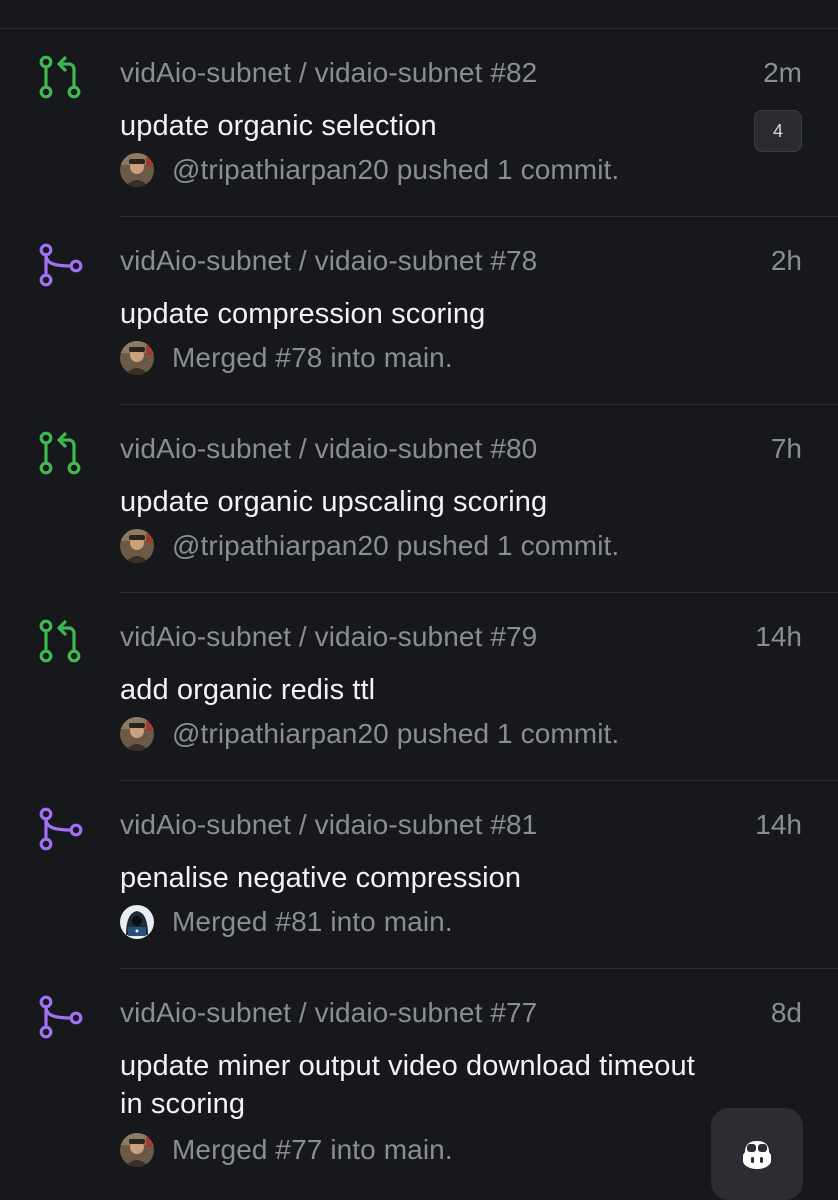 This screenshot has width=838, height=1200. What do you see at coordinates (329, 636) in the screenshot?
I see `repo-reference: vidAio-subnet / vidaio-subnet #79` at bounding box center [329, 636].